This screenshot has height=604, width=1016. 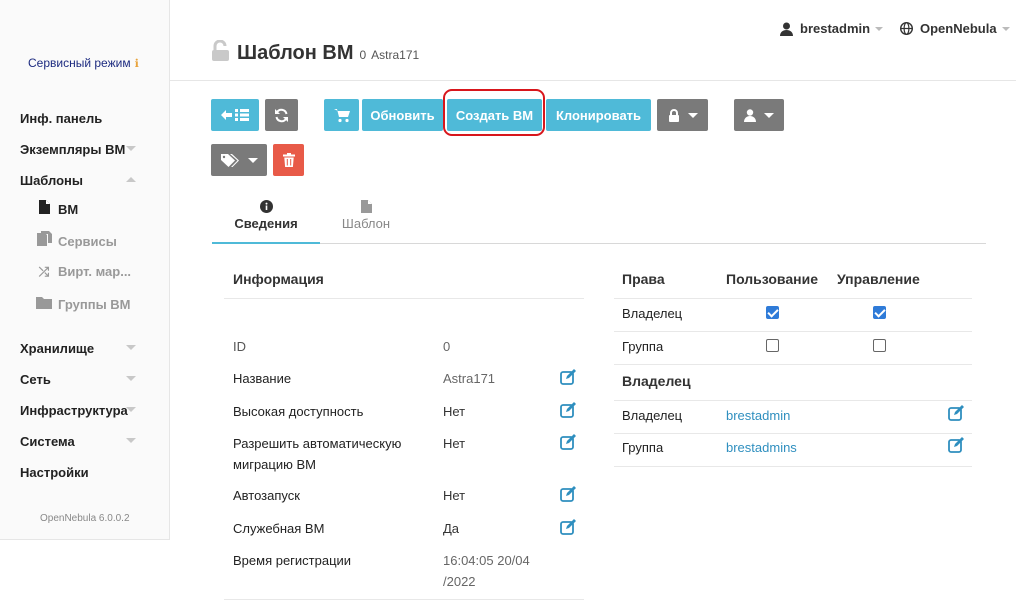 I want to click on sidebar-item-templates: Шаблоны, so click(x=80, y=180).